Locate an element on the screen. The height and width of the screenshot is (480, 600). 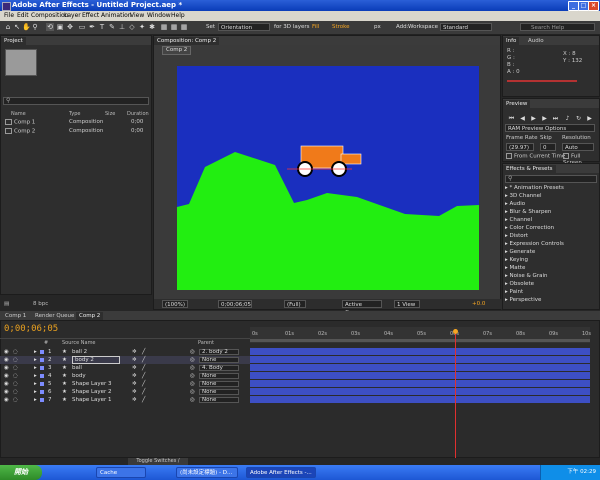
effects-search-input: ⚲ is located at coordinates (551, 179).